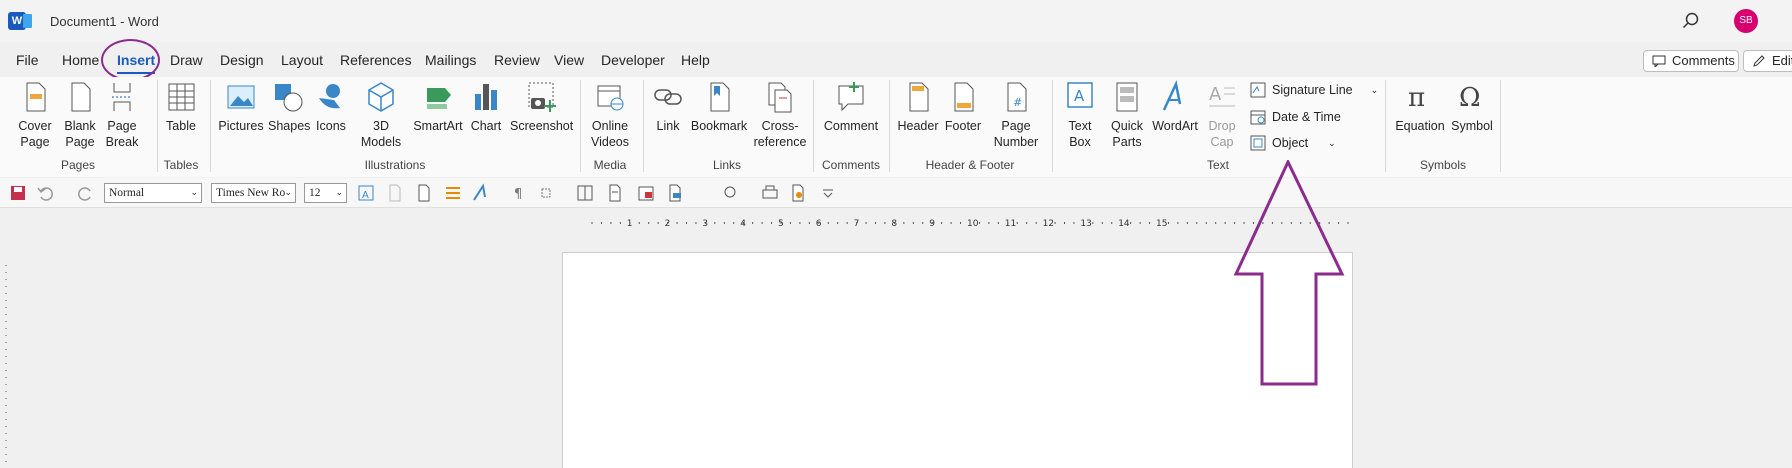 The height and width of the screenshot is (468, 1792). What do you see at coordinates (1127, 115) in the screenshot?
I see `quick-parts-button: Quick Parts` at bounding box center [1127, 115].